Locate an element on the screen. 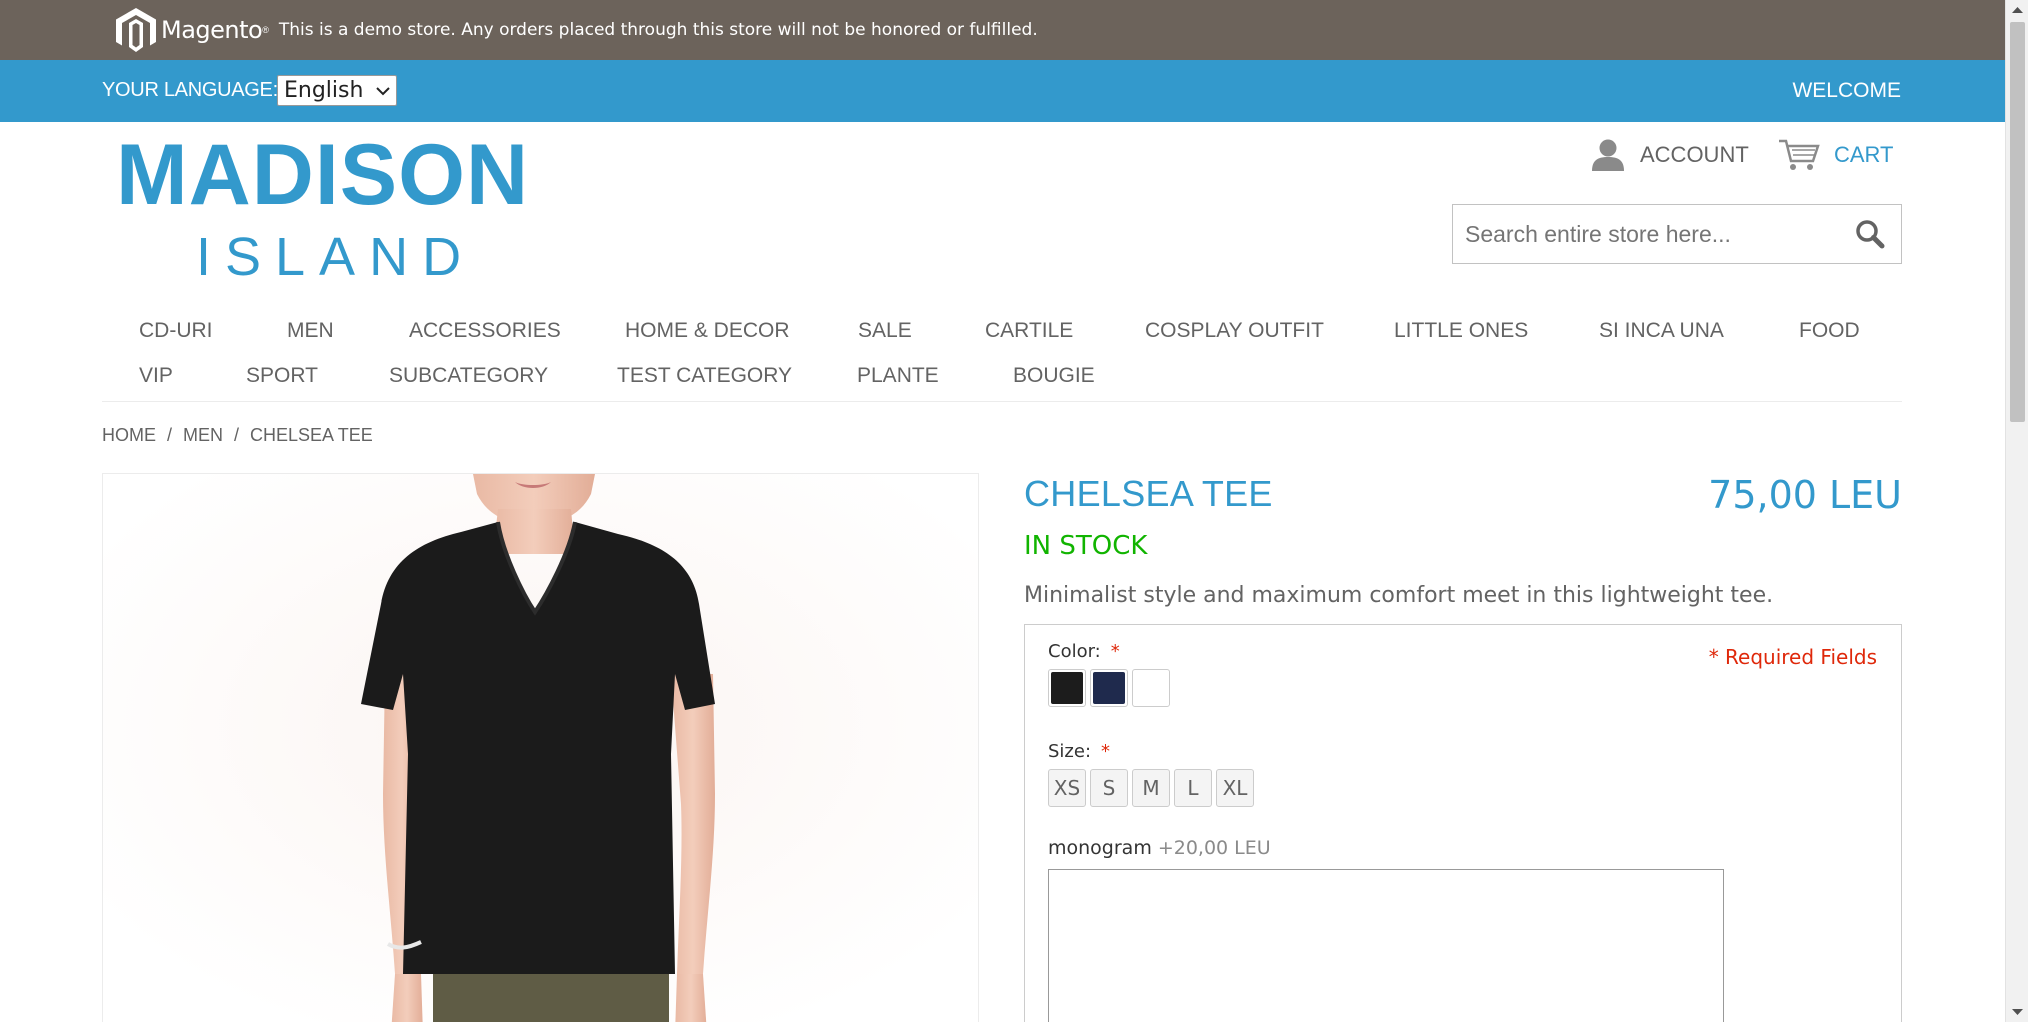  product-name: CHELSEA TEE is located at coordinates (1148, 493).